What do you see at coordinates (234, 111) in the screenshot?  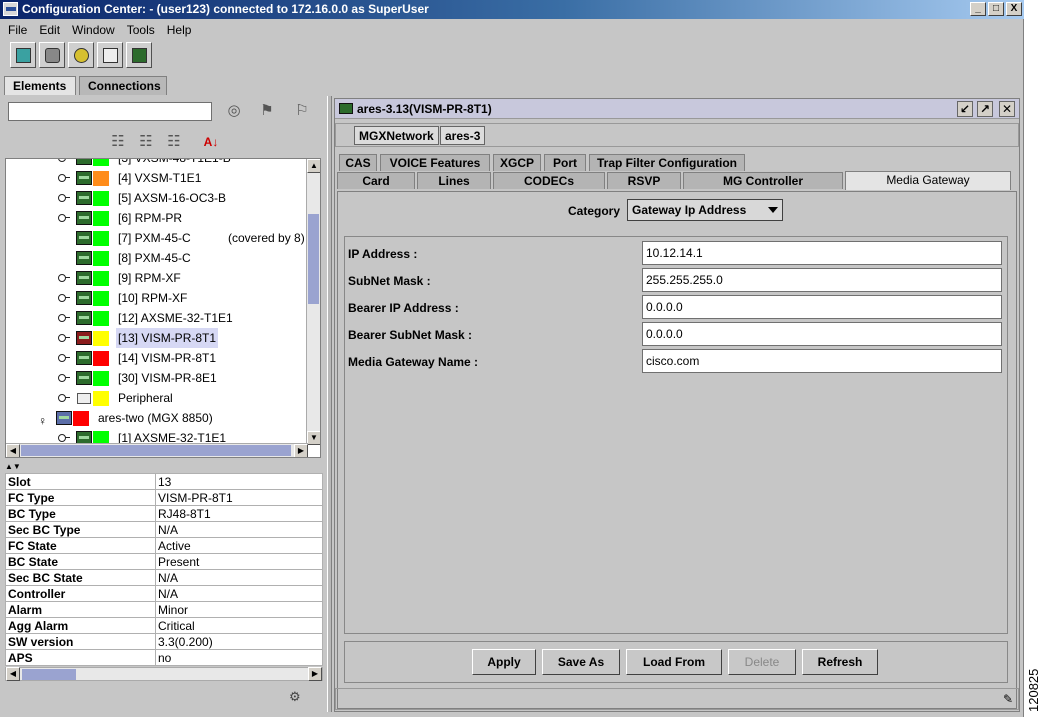 I see `binoculars-icon: ◎` at bounding box center [234, 111].